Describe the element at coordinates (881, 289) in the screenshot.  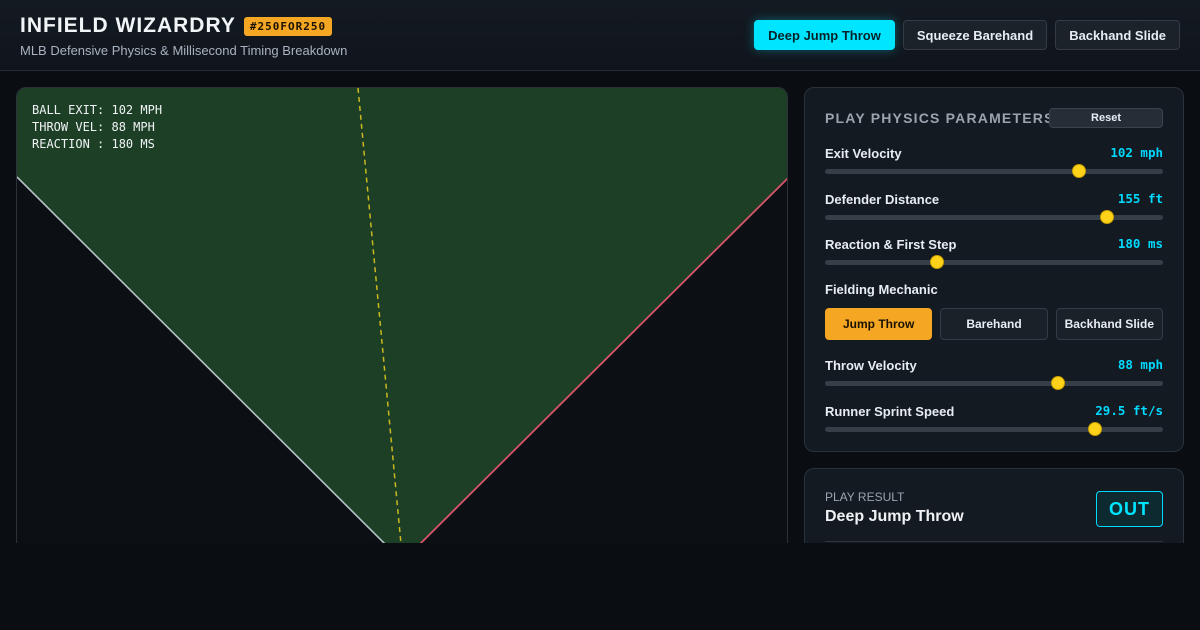
I see `fielding-mechanic-label: Fielding Mechanic` at that location.